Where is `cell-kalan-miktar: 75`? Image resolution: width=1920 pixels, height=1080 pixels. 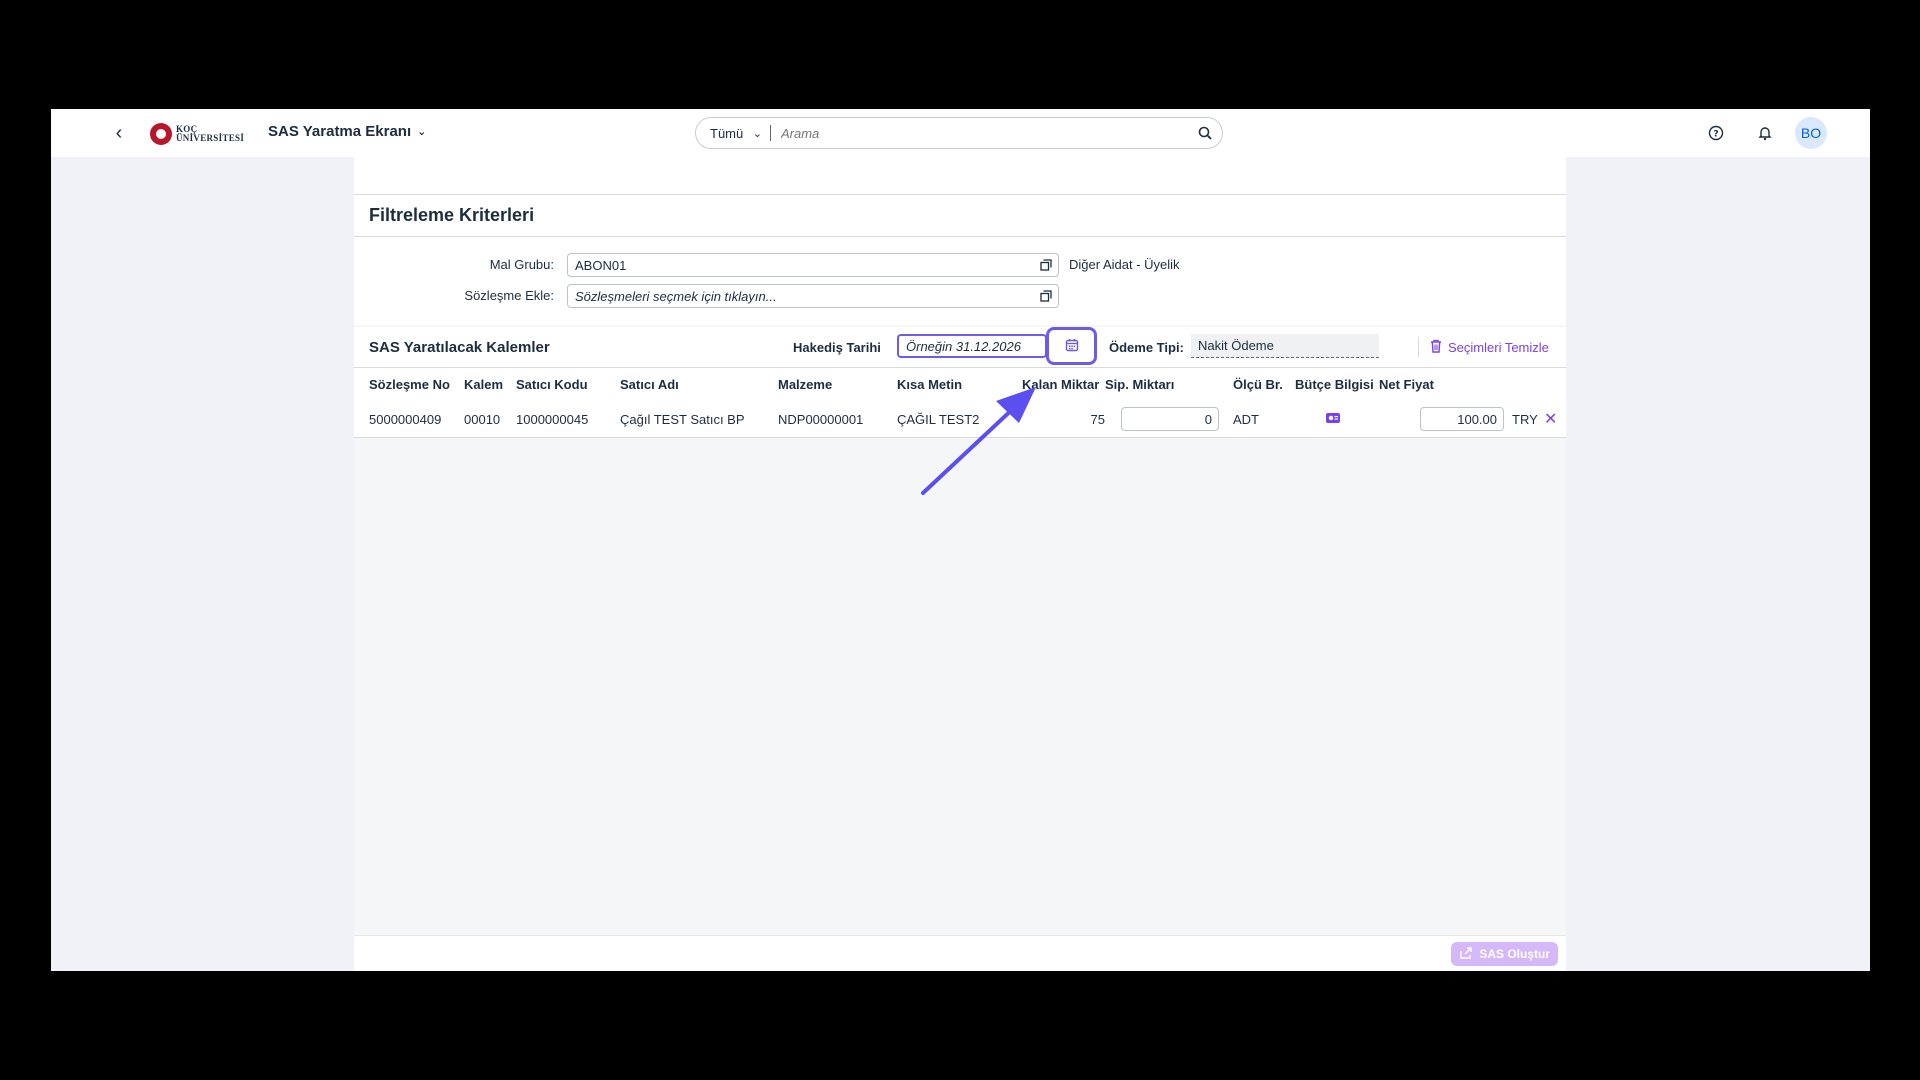 cell-kalan-miktar: 75 is located at coordinates (1063, 419).